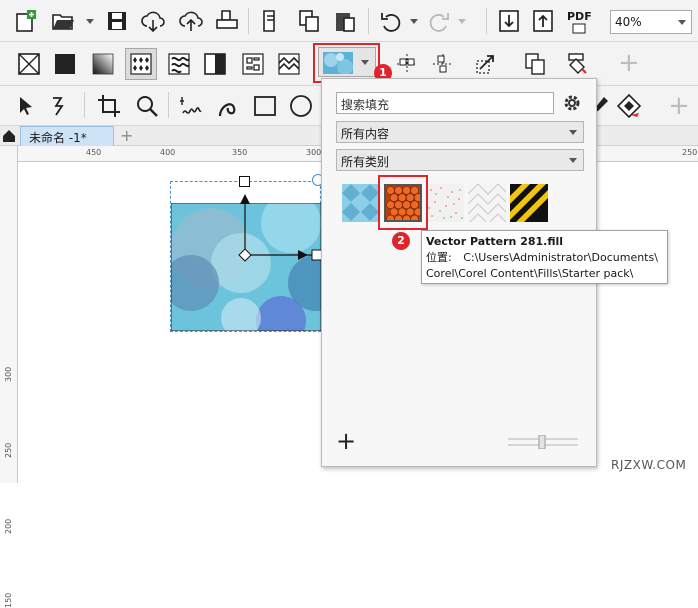 The image size is (698, 608). I want to click on ruler-tick-label: 350, so click(240, 152).